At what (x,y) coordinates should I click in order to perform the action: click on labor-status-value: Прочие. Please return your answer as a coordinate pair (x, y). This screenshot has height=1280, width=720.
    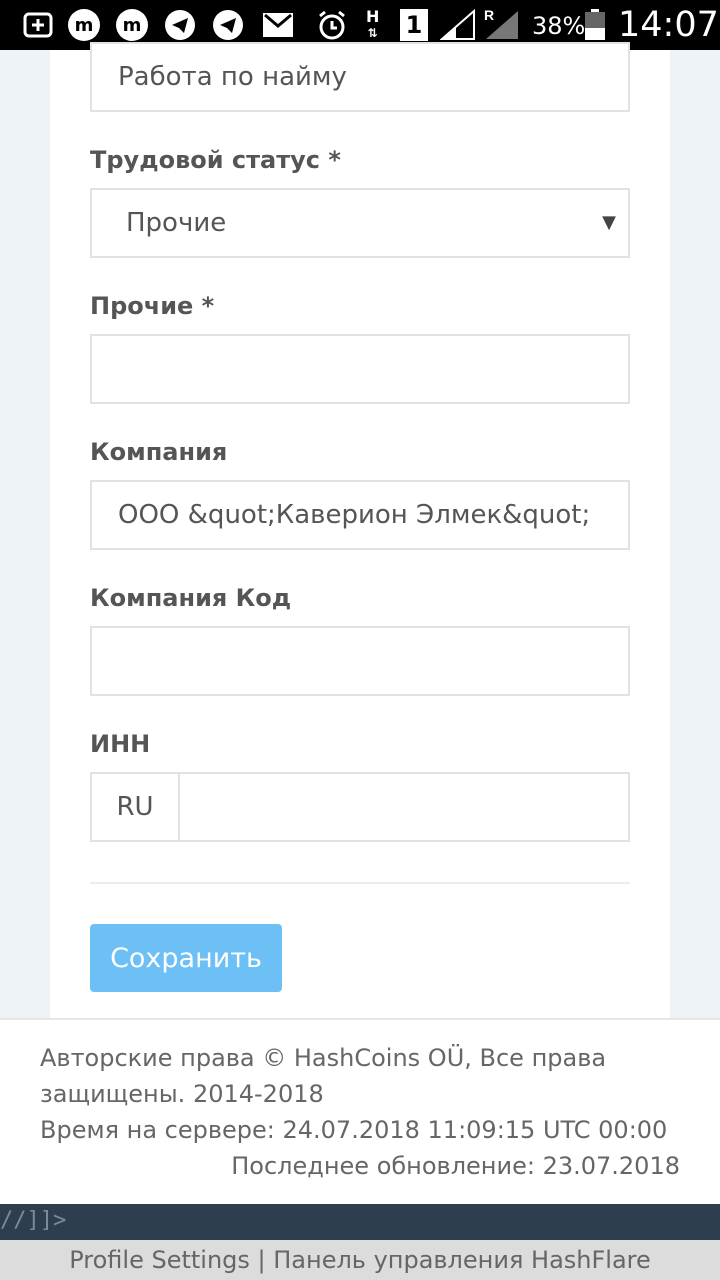
    Looking at the image, I should click on (176, 223).